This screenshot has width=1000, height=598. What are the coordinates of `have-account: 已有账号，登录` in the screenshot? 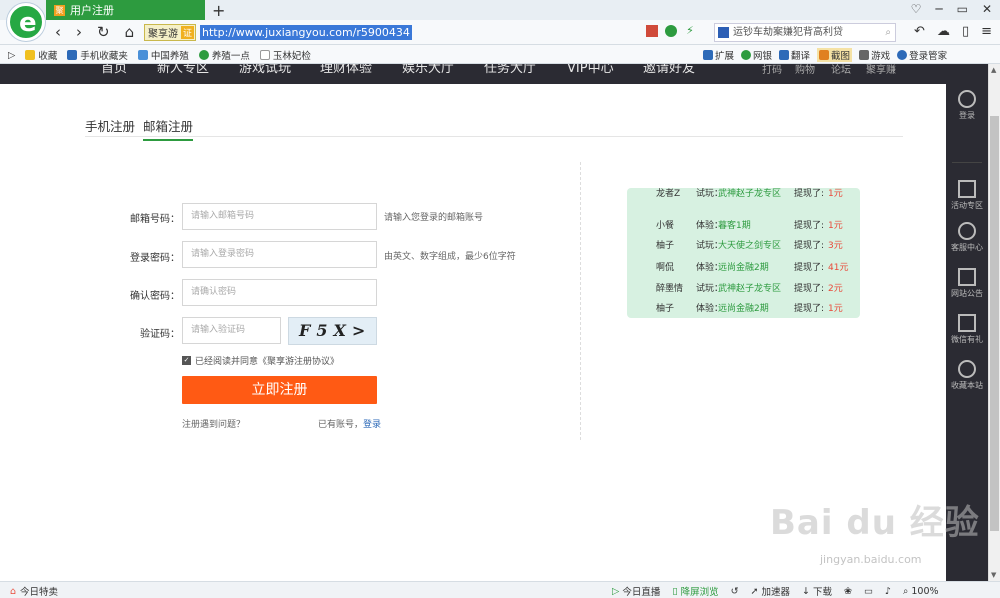 It's located at (350, 425).